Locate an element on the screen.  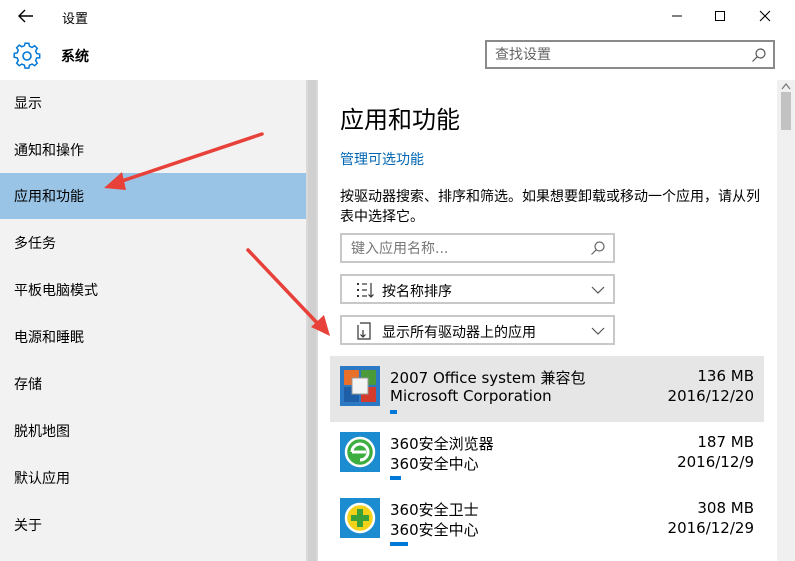
settings-search-box is located at coordinates (630, 54).